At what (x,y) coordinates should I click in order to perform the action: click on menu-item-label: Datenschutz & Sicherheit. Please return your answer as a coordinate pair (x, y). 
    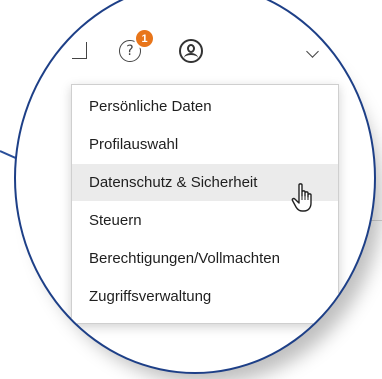
    Looking at the image, I should click on (173, 182).